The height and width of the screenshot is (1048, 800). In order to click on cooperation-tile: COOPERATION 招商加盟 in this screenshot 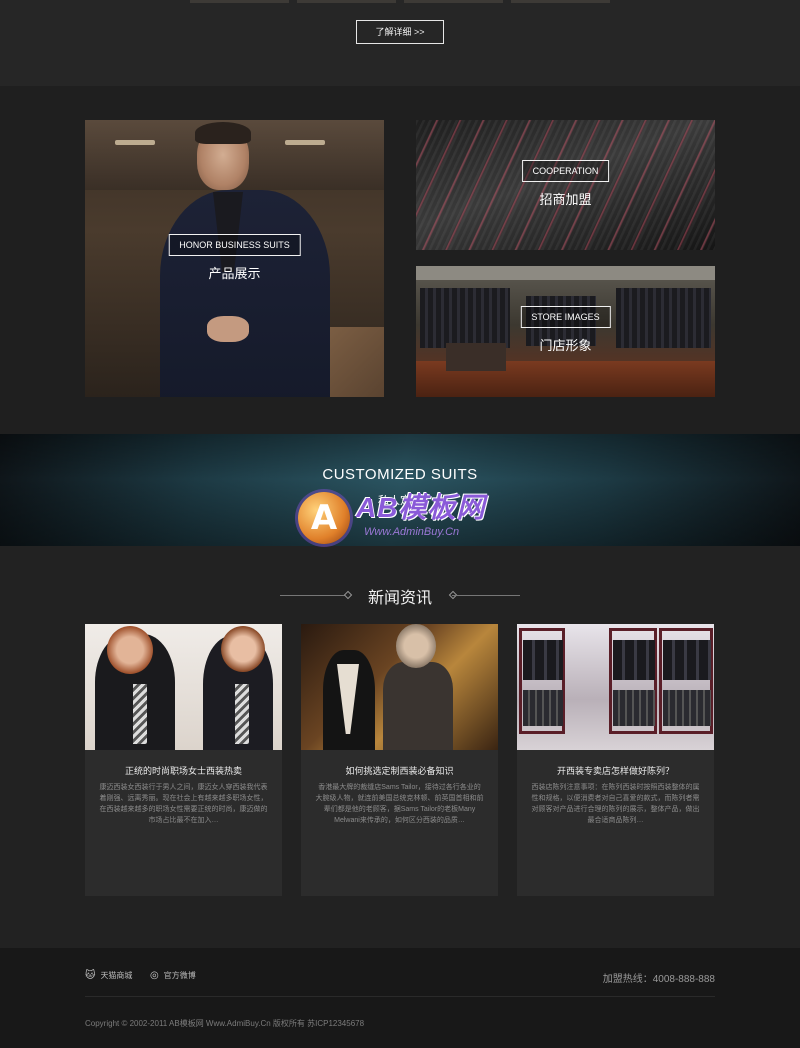, I will do `click(565, 185)`.